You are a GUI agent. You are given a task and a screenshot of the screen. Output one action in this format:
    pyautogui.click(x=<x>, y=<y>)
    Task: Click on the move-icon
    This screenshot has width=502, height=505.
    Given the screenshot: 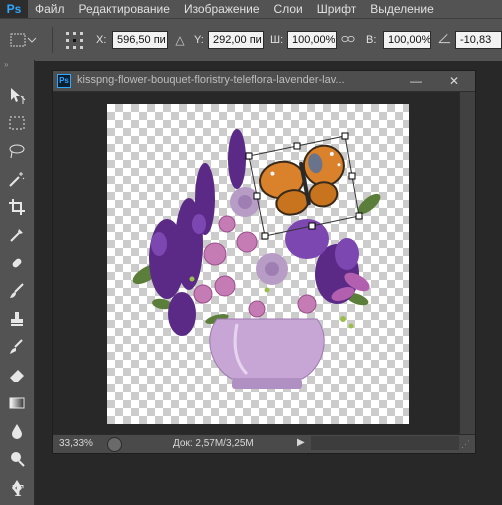 What is the action you would take?
    pyautogui.click(x=17, y=95)
    